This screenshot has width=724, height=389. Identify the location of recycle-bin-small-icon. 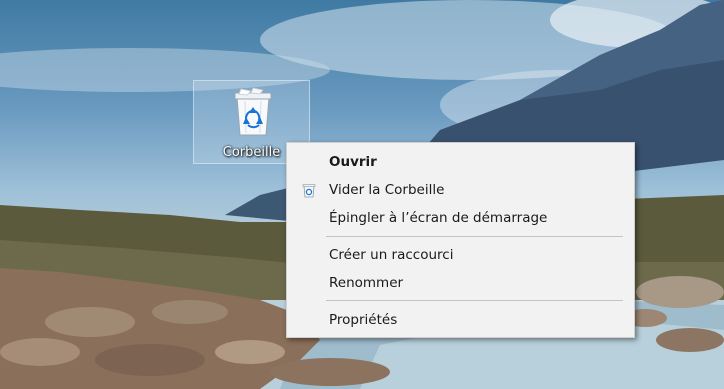
(309, 191).